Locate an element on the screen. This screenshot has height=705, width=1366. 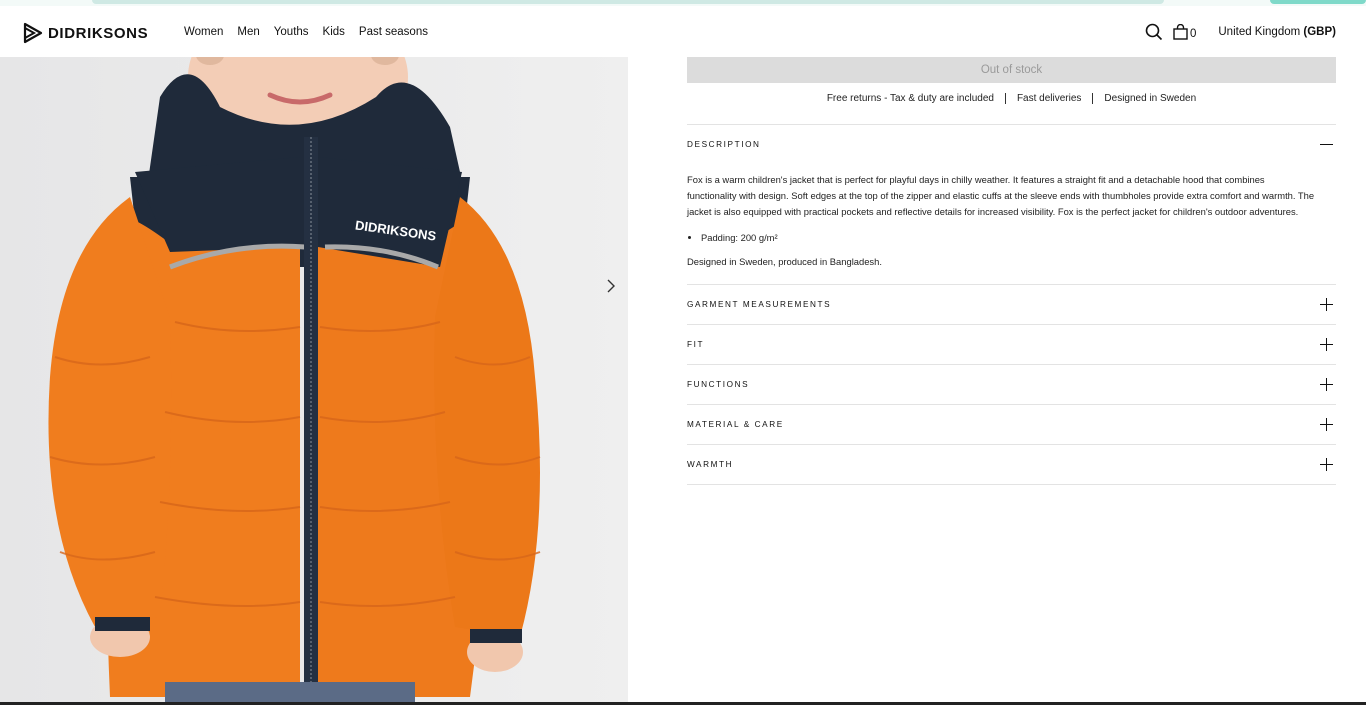
accordion-header-garment-measurements: GARMENT MEASUREMENTS is located at coordinates (1011, 304).